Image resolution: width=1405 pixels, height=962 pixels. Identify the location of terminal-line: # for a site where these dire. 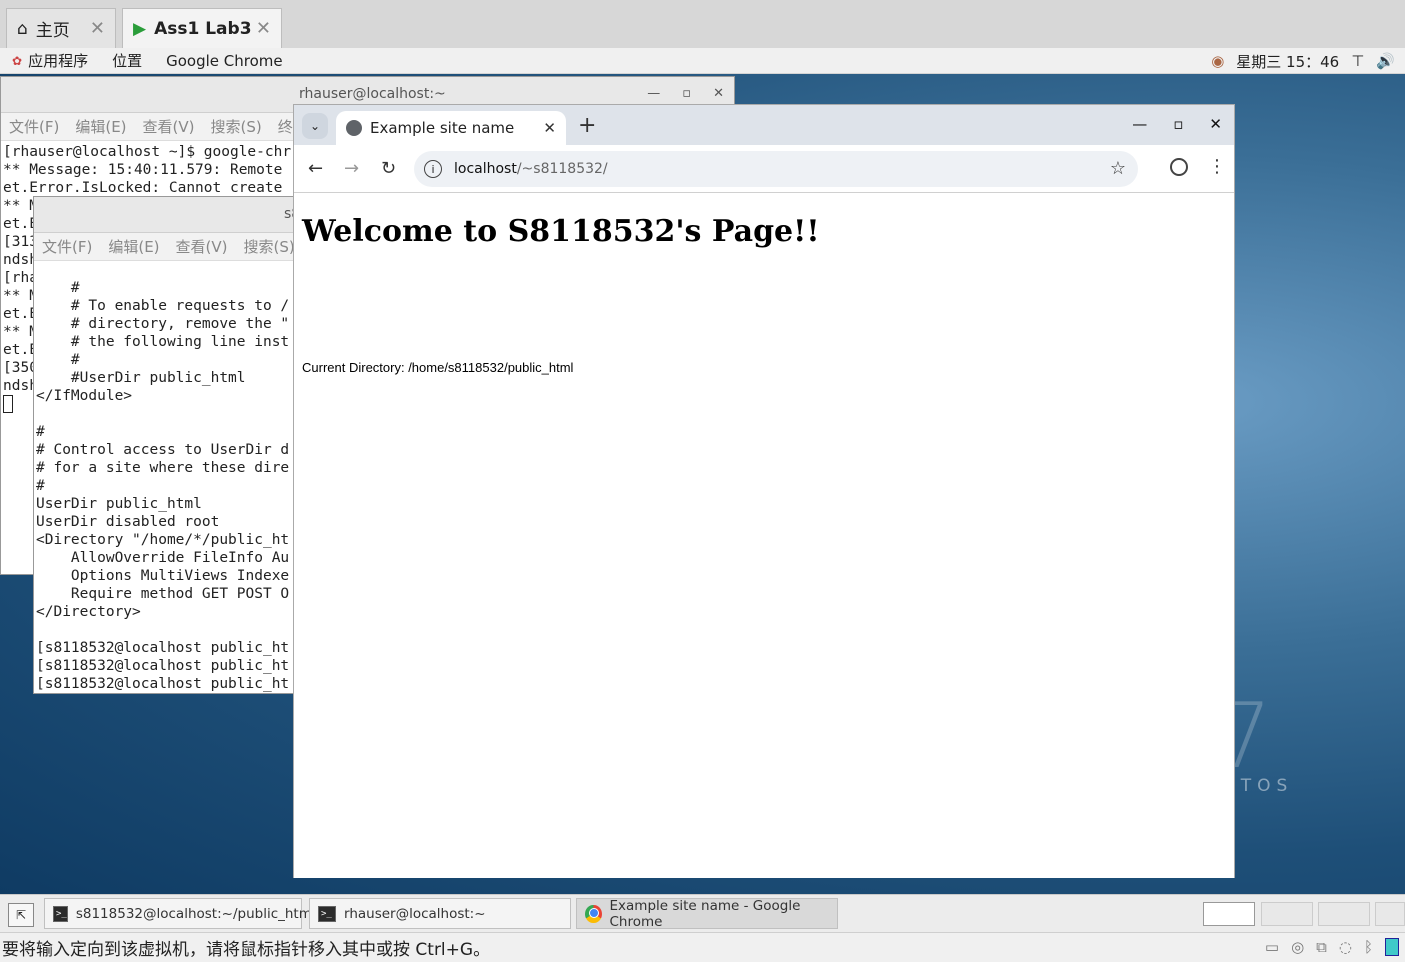
(163, 468).